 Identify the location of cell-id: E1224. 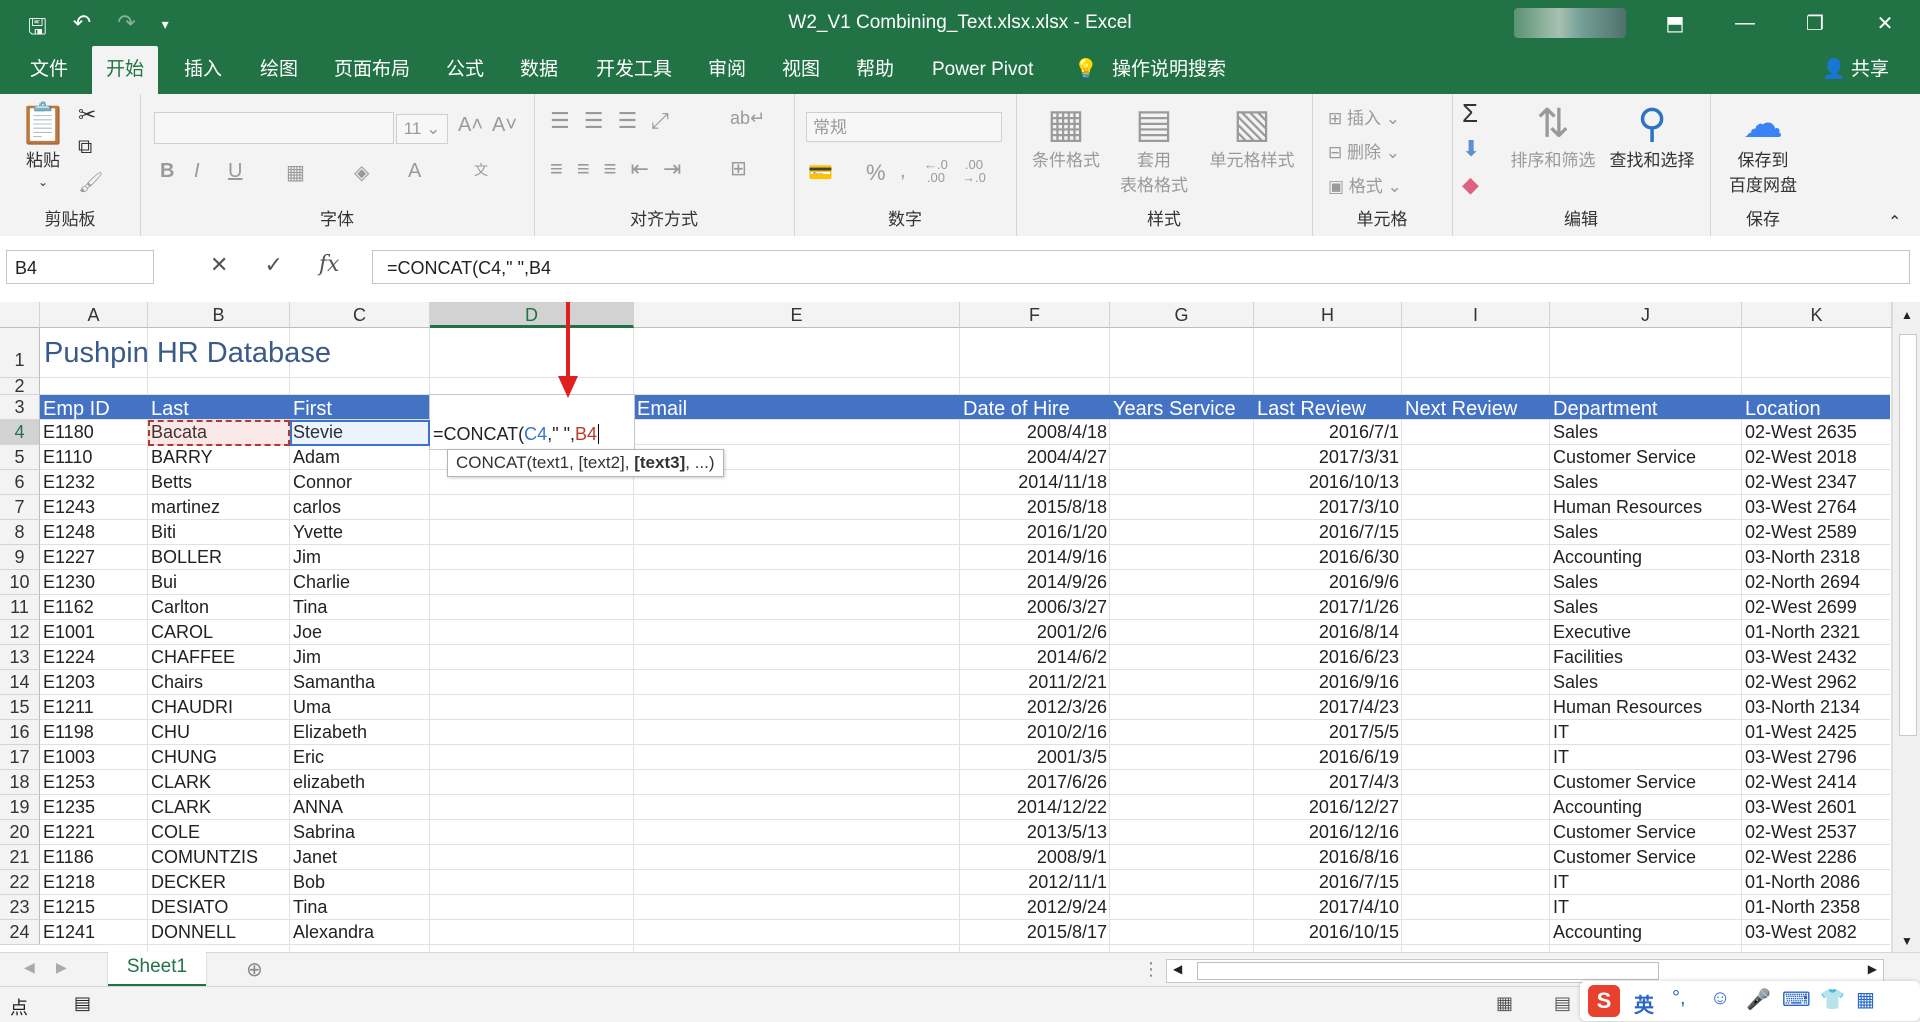
(94, 657).